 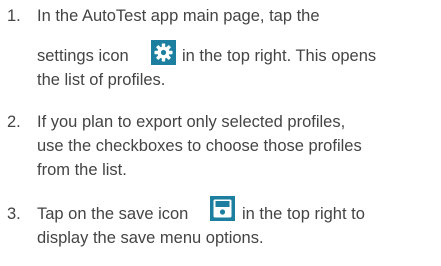 What do you see at coordinates (101, 80) in the screenshot?
I see `step-text-line: the list of profiles.` at bounding box center [101, 80].